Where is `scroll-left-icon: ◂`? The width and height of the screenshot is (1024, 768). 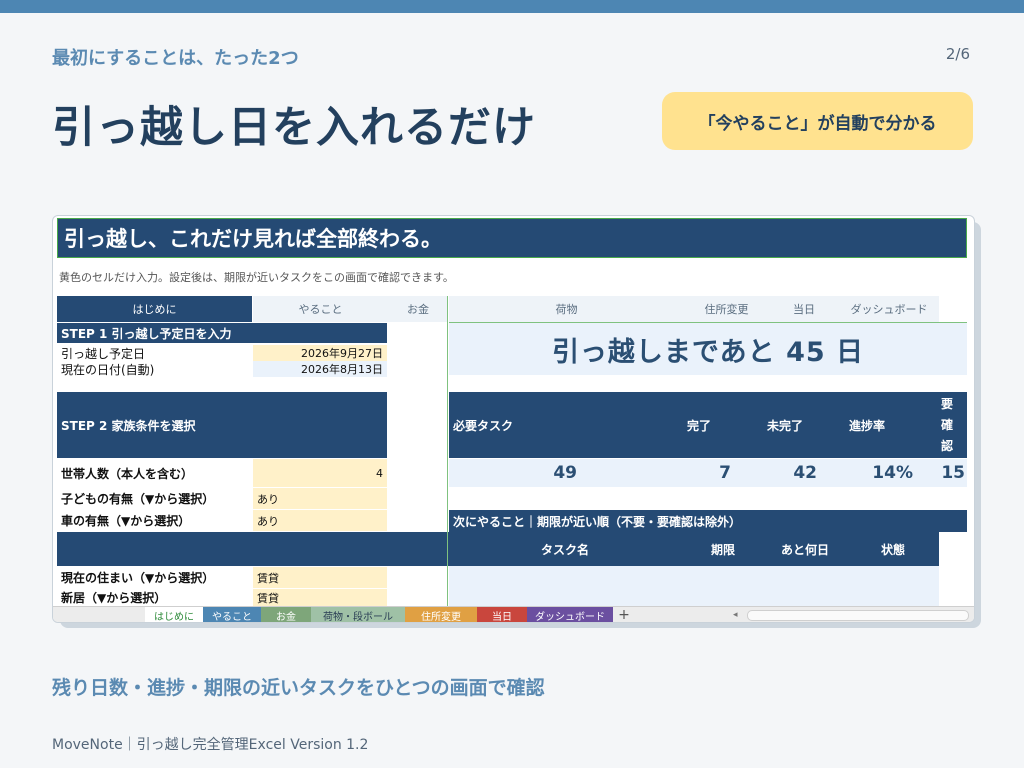
scroll-left-icon: ◂ is located at coordinates (738, 615).